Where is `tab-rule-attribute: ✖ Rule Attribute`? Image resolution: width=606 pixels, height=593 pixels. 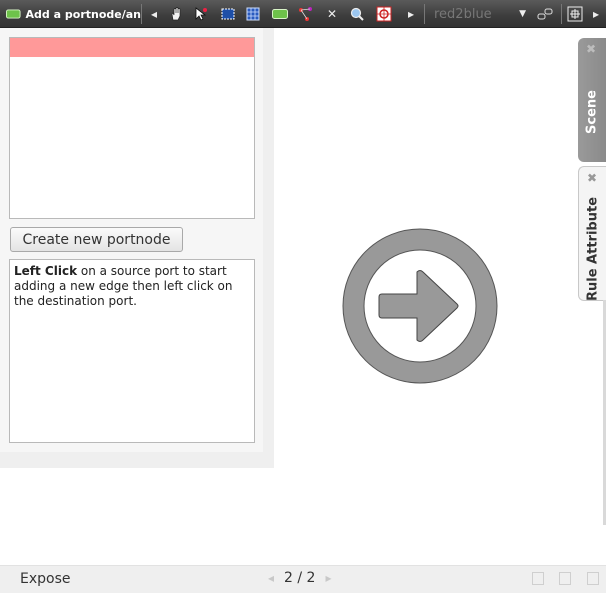 tab-rule-attribute: ✖ Rule Attribute is located at coordinates (592, 233).